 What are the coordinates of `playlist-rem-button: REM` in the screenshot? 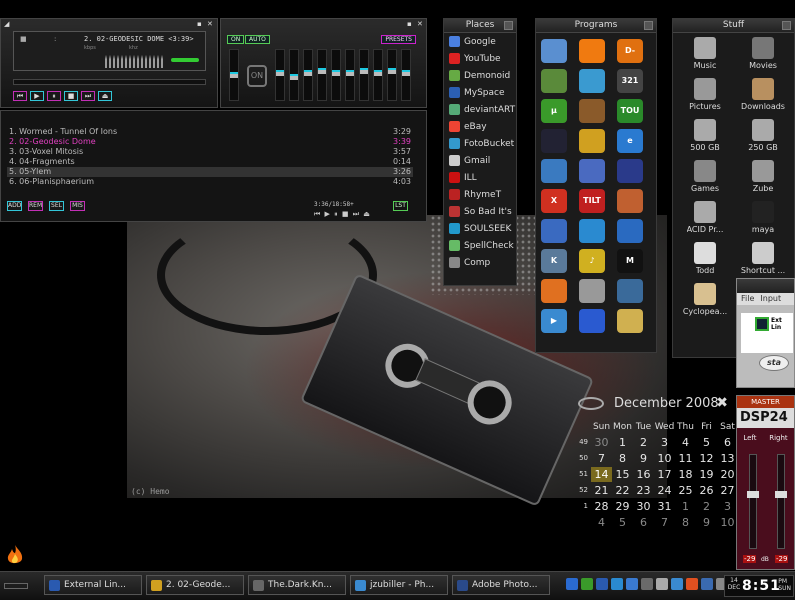 It's located at (35, 206).